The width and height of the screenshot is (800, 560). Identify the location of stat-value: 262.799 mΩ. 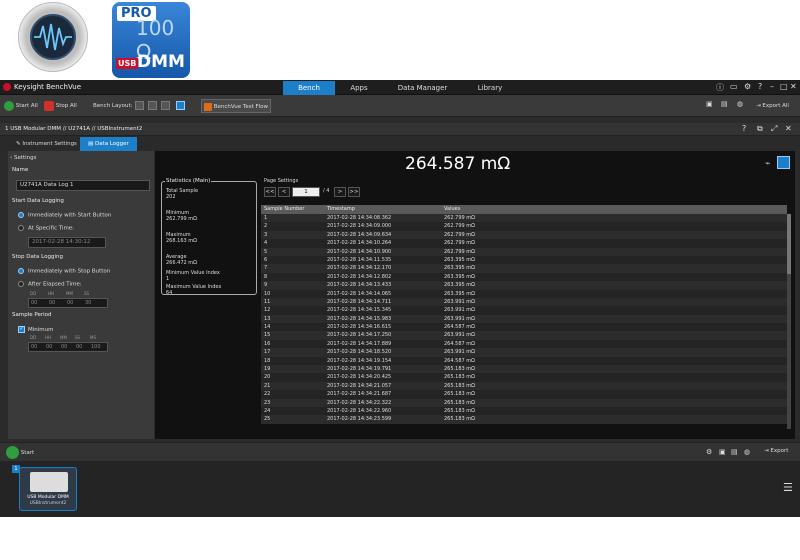
(181, 219).